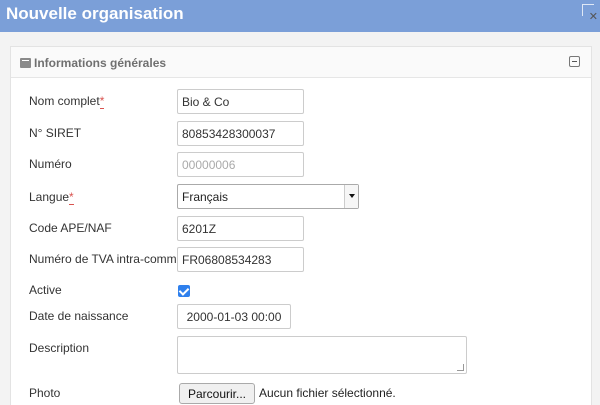  Describe the element at coordinates (45, 290) in the screenshot. I see `active-label: Active` at that location.